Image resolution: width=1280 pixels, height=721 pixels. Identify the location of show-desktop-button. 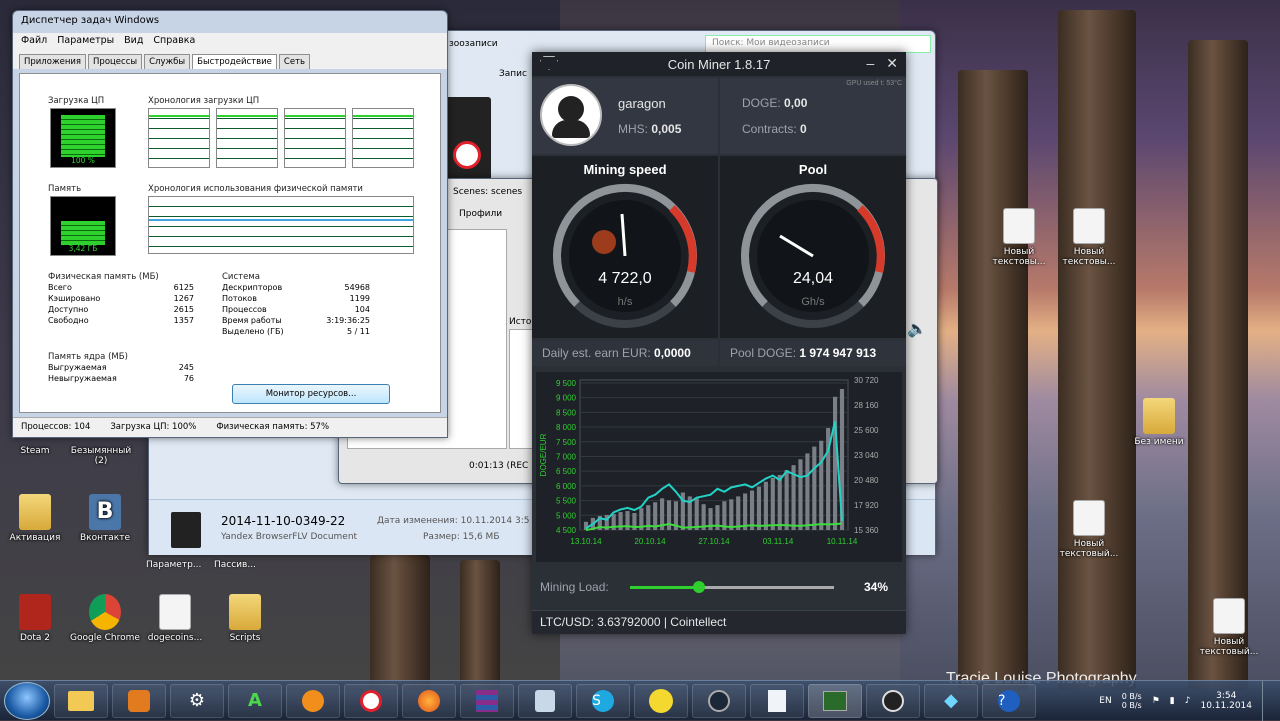
(1267, 701).